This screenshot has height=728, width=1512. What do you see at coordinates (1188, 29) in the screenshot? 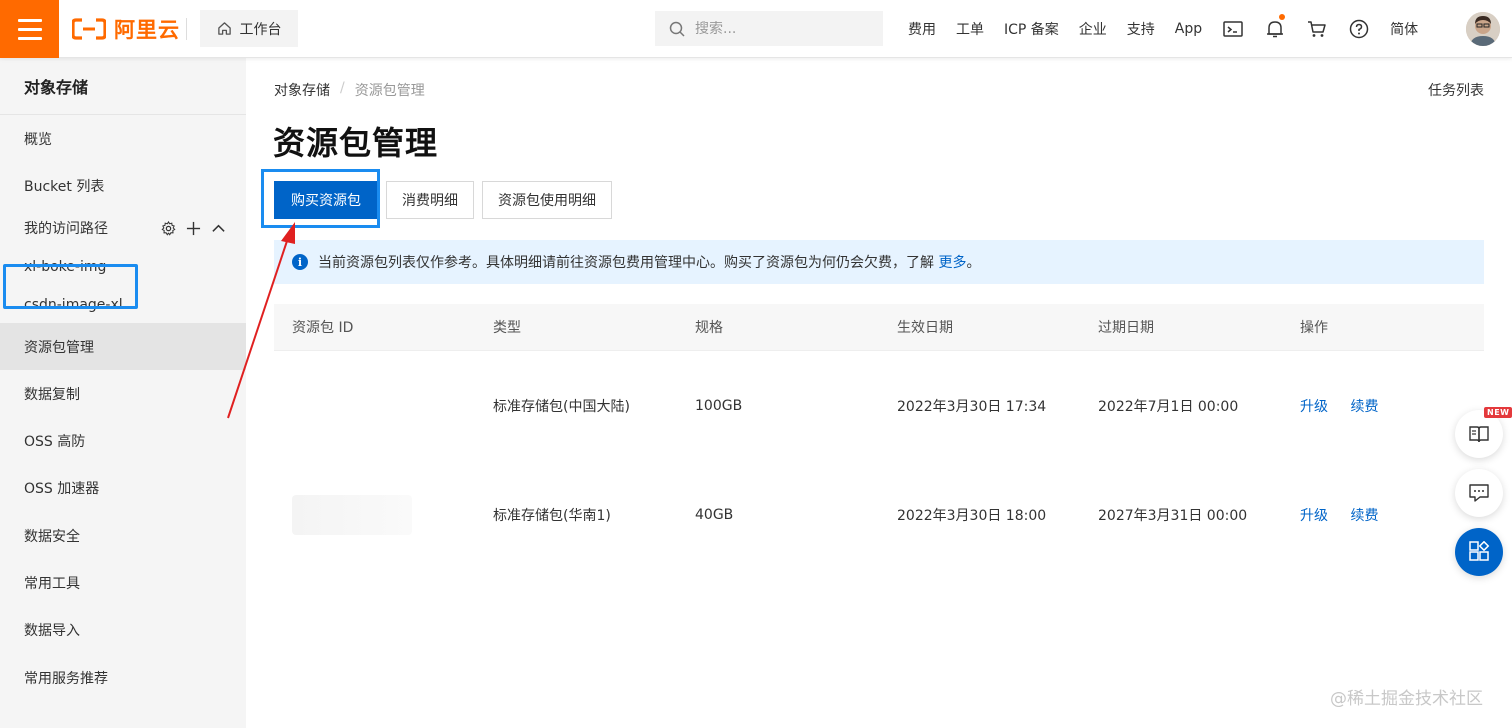
I see `nav-app: App` at bounding box center [1188, 29].